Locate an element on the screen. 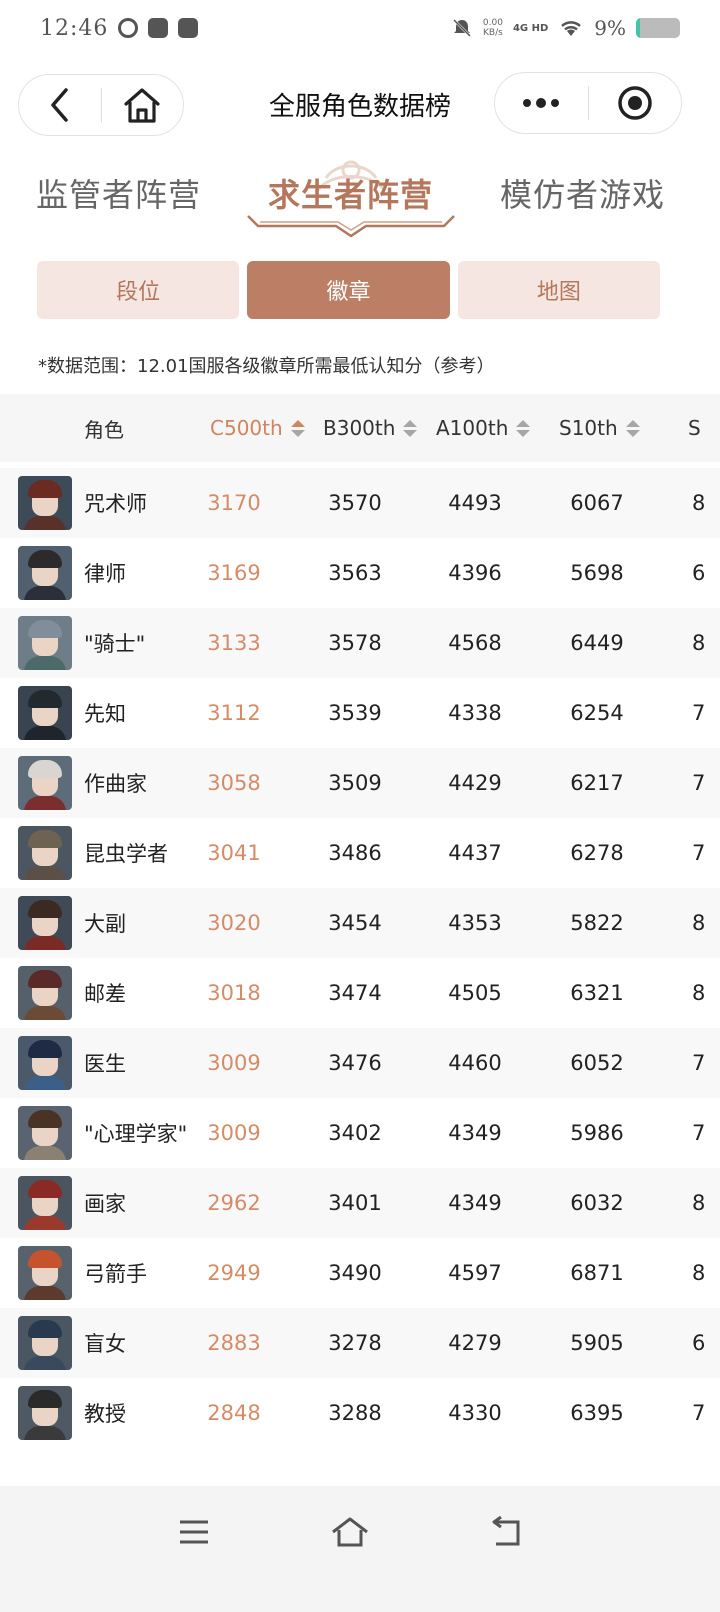 Image resolution: width=720 pixels, height=1612 pixels. header-role: 角色 is located at coordinates (104, 429).